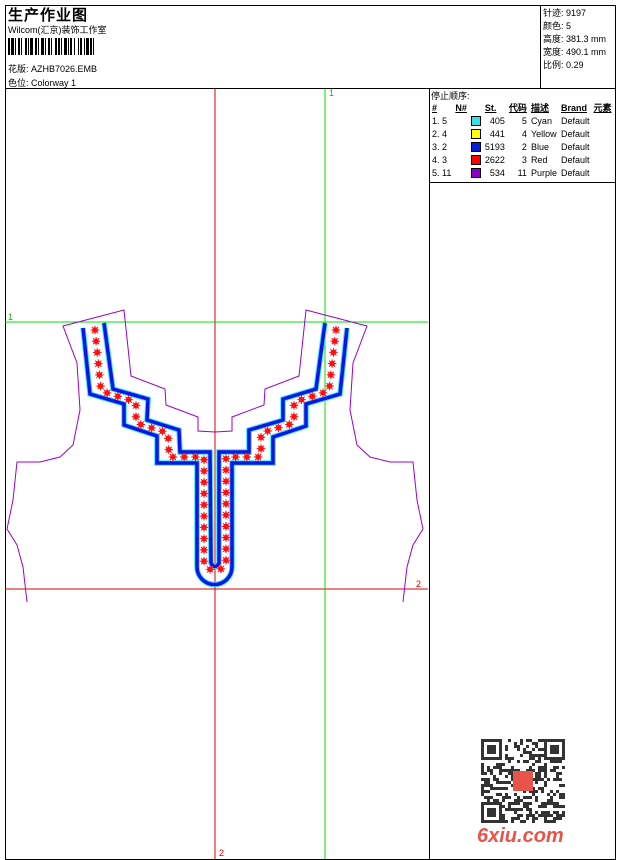 The height and width of the screenshot is (860, 620). I want to click on guide-label-red-h: 2, so click(418, 584).